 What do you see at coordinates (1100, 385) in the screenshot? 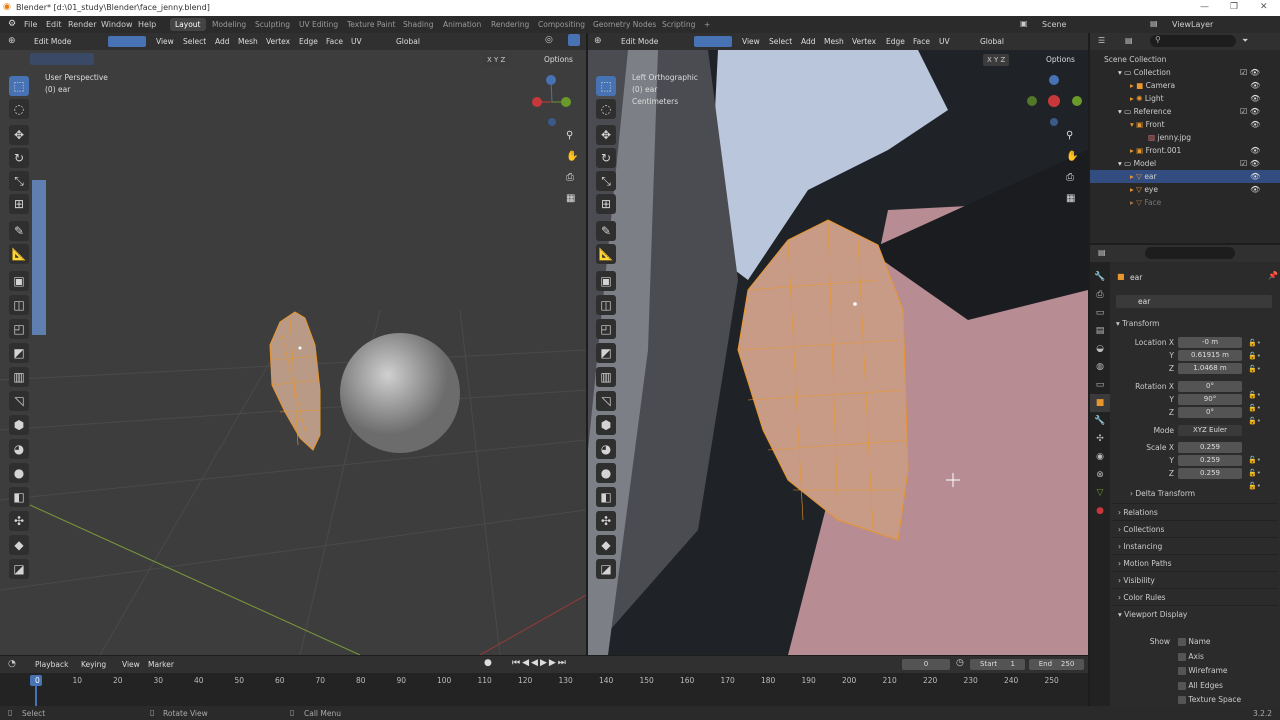
I see `collection-tab-icon: ▭` at bounding box center [1100, 385].